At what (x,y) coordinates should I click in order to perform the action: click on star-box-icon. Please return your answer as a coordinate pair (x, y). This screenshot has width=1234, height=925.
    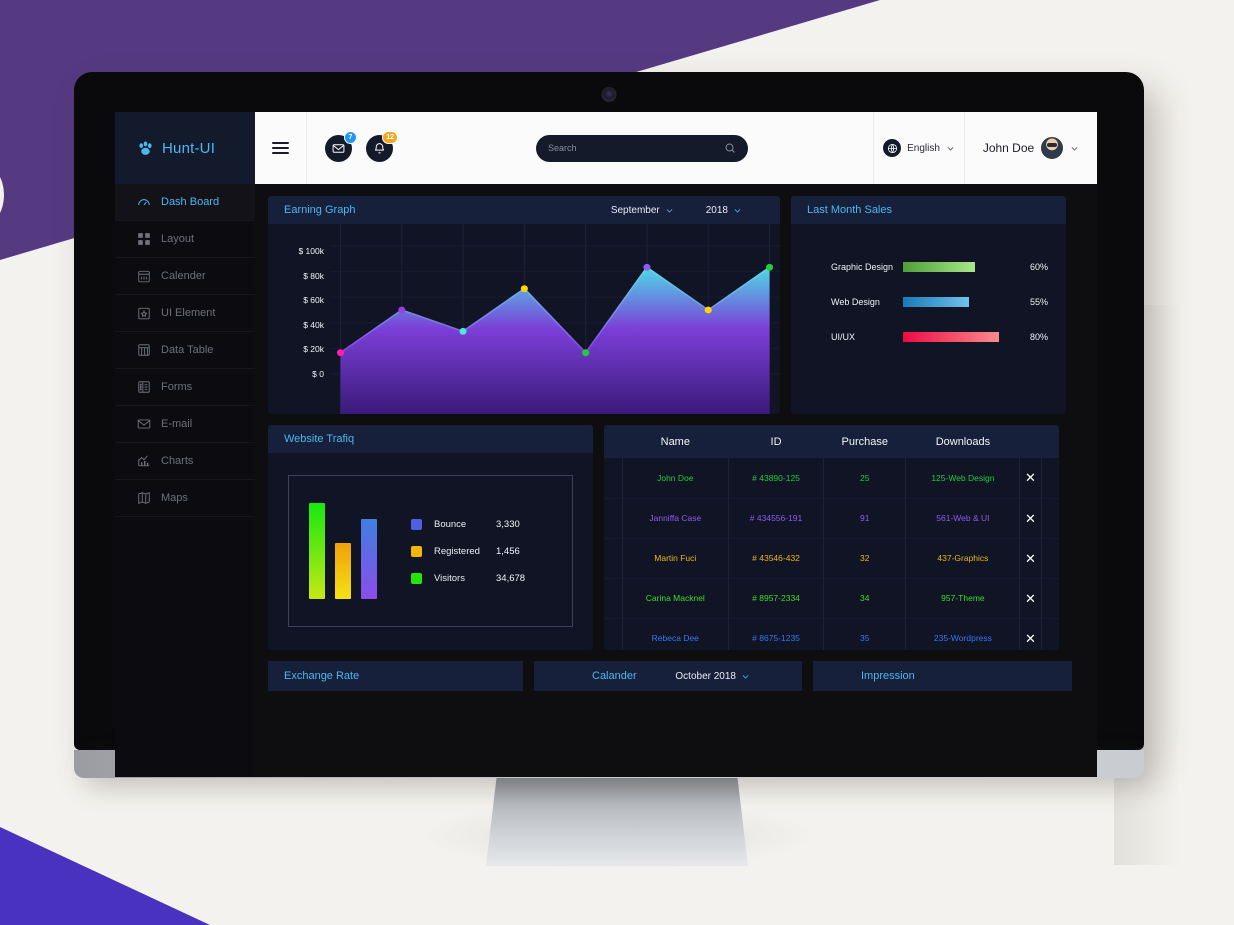
    Looking at the image, I should click on (144, 313).